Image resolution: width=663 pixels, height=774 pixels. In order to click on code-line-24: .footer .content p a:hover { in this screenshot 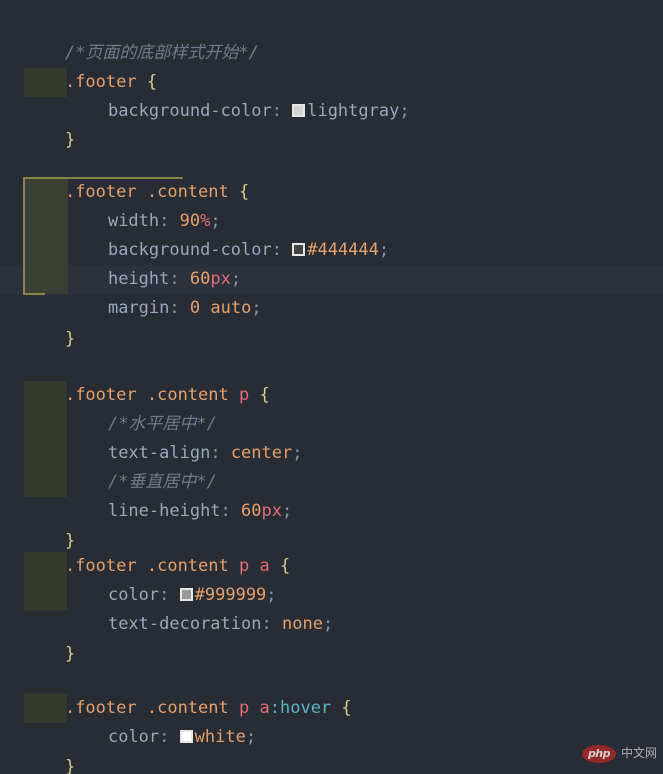, I will do `click(331, 691)`.